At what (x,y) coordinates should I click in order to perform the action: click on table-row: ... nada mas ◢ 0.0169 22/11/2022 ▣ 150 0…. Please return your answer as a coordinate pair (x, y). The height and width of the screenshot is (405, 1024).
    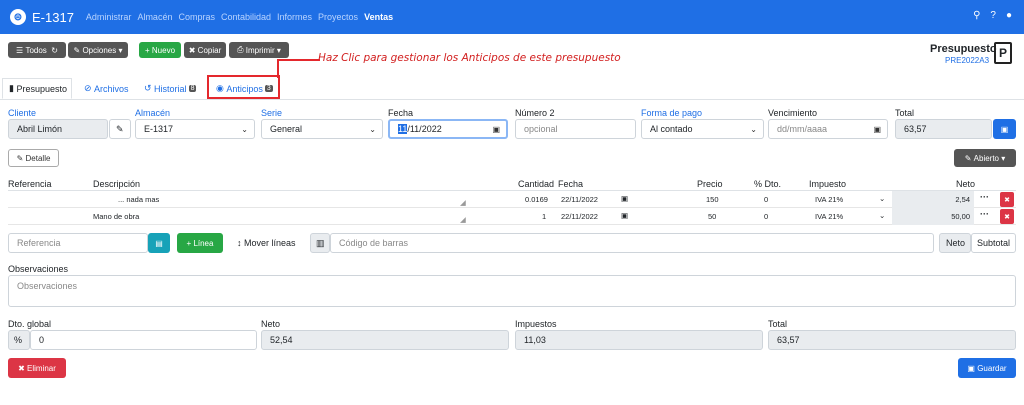
    Looking at the image, I should click on (512, 199).